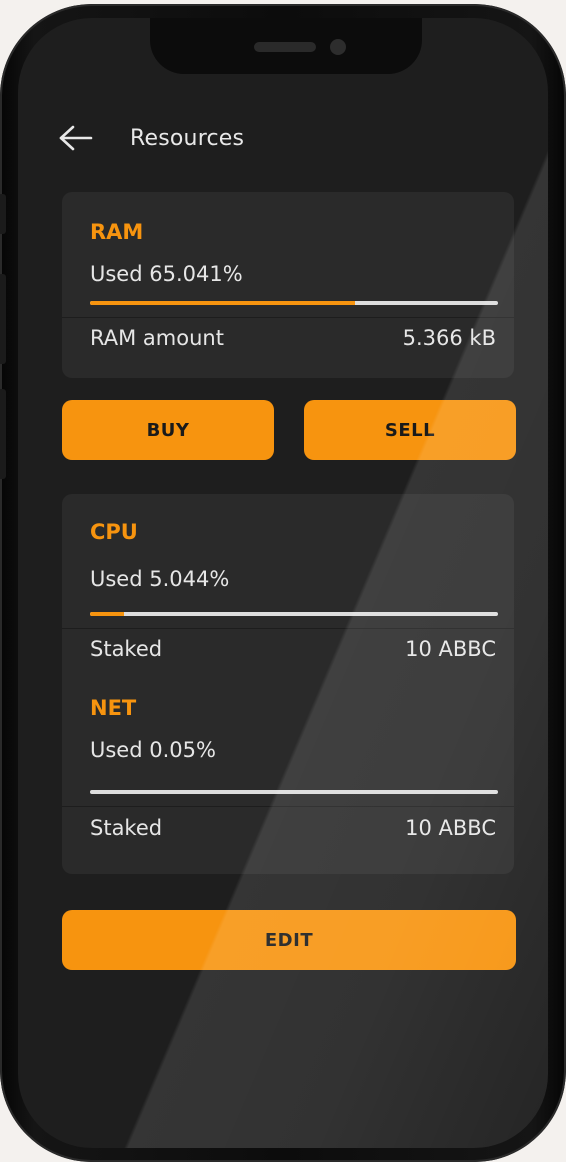  What do you see at coordinates (450, 649) in the screenshot?
I see `cpu-staked-value: 10 ABBC` at bounding box center [450, 649].